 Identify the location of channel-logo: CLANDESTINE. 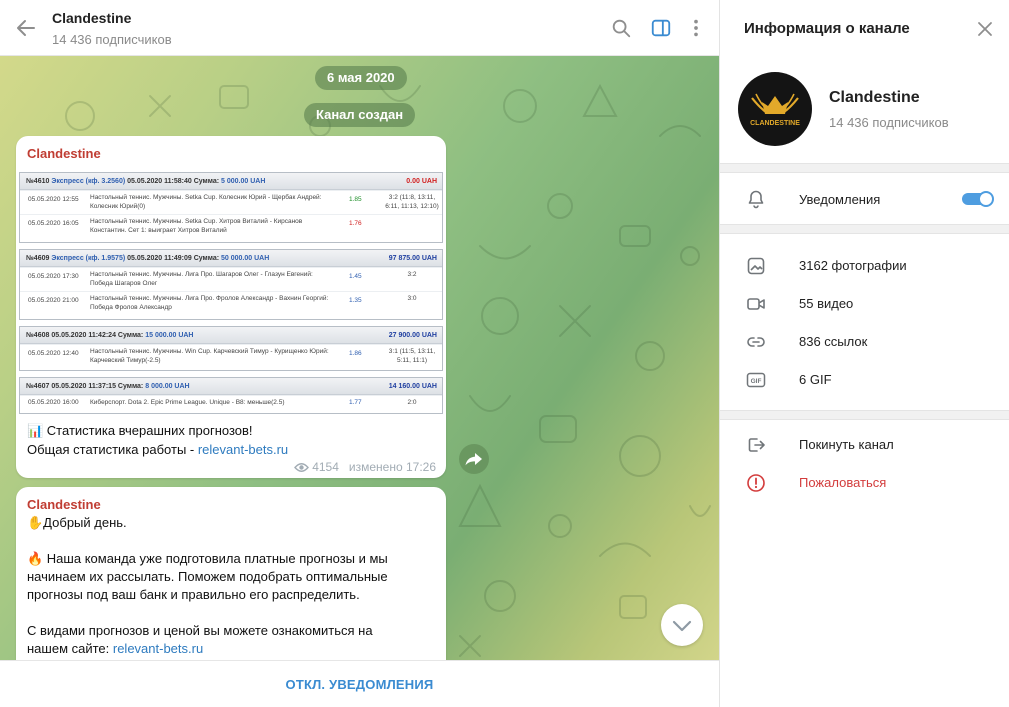
(775, 110).